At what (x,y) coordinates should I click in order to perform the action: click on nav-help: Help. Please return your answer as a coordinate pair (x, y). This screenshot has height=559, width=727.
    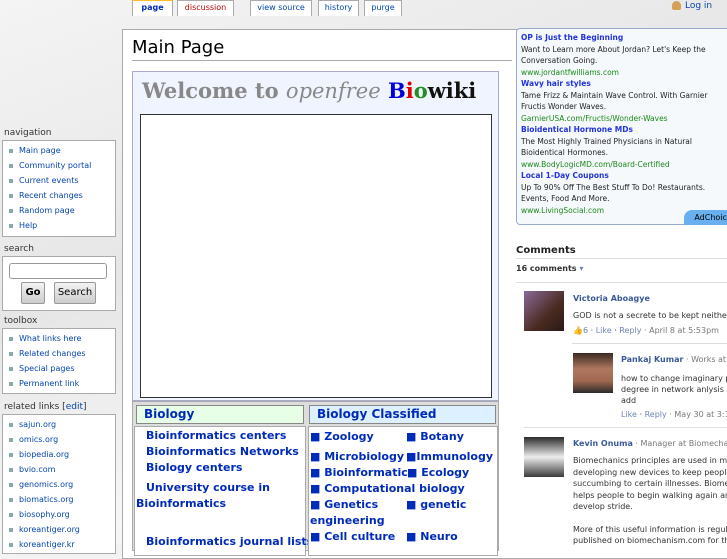
    Looking at the image, I should click on (62, 225).